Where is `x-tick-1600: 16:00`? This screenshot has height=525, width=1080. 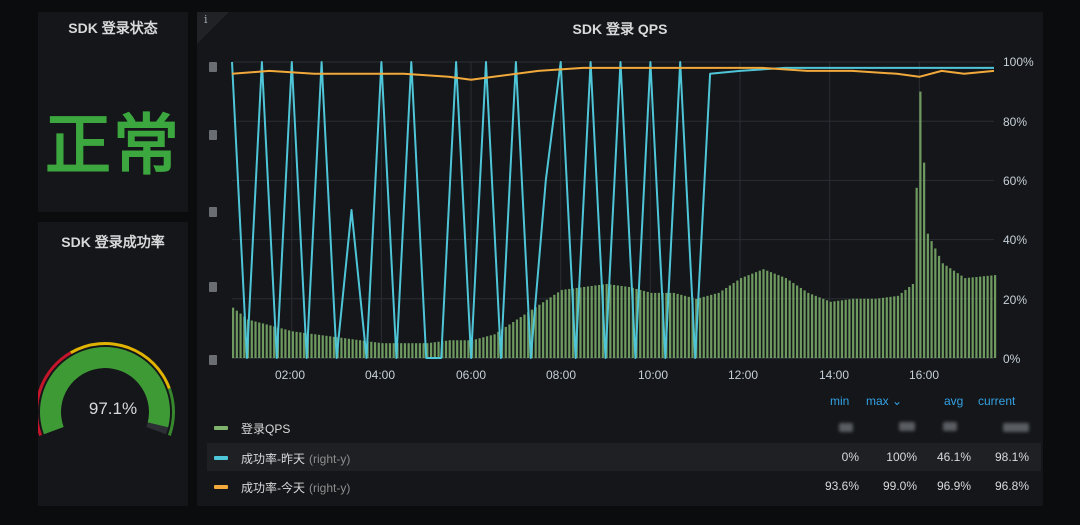
x-tick-1600: 16:00 is located at coordinates (924, 375).